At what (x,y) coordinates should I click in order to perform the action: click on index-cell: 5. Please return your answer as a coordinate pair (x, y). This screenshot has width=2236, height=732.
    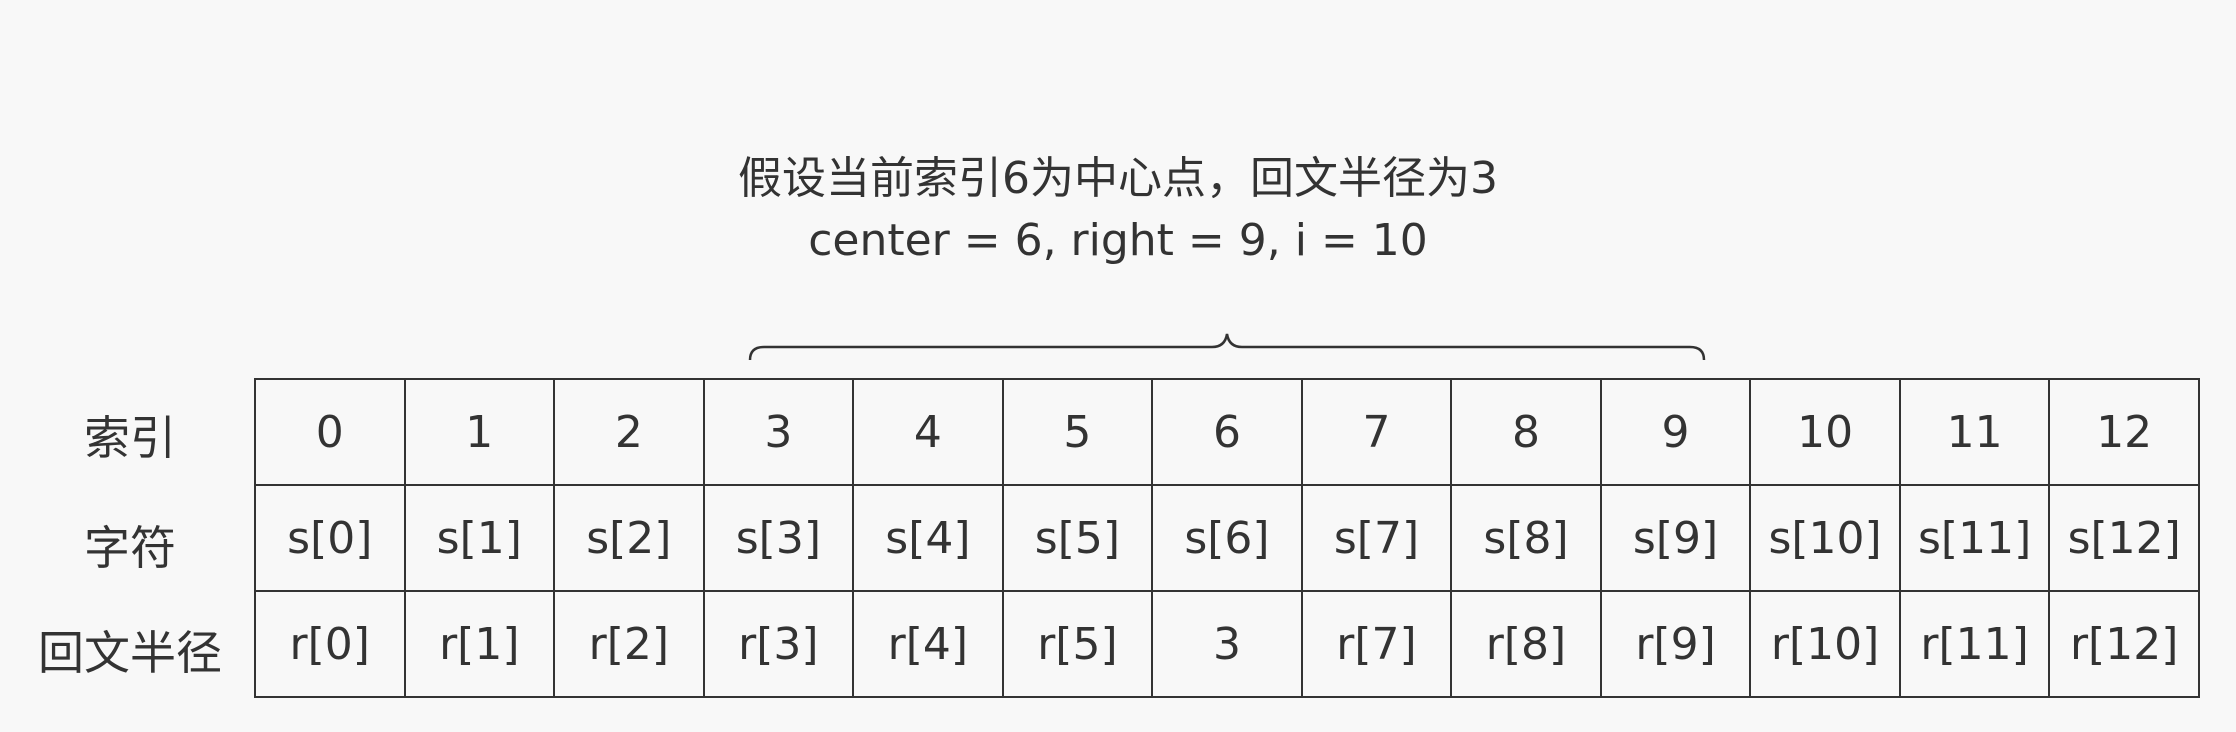
    Looking at the image, I should click on (1077, 432).